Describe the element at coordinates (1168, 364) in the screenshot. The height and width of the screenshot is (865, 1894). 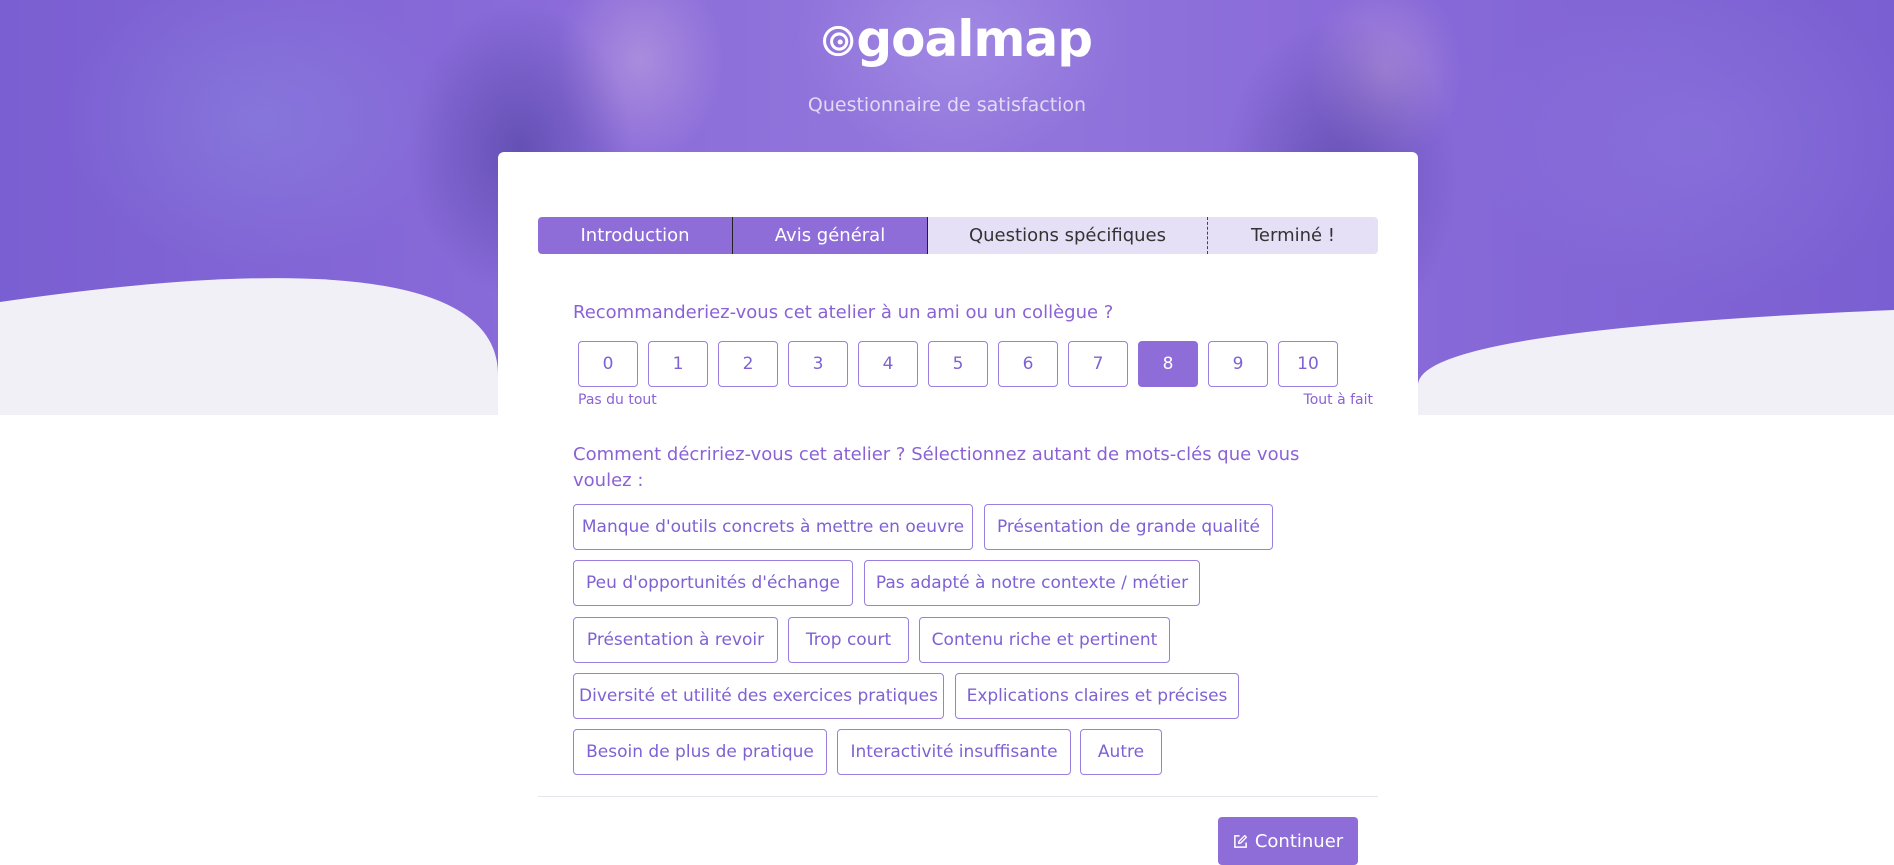
I see `score-button-8: 8` at that location.